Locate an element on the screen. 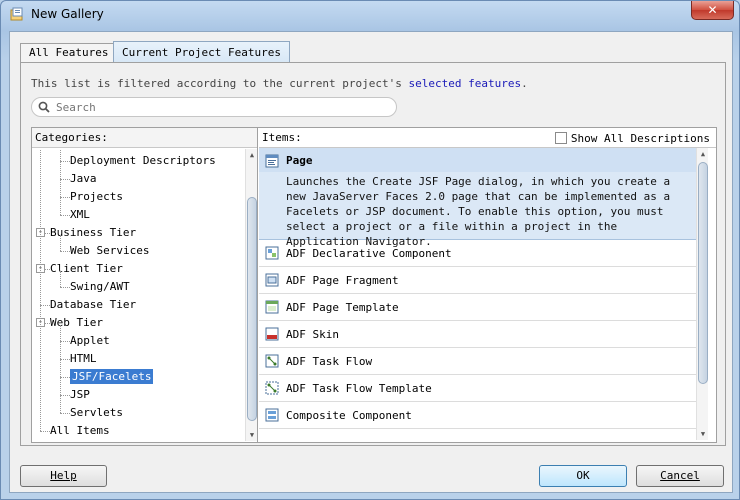 Image resolution: width=740 pixels, height=500 pixels. category-label: XML is located at coordinates (80, 214).